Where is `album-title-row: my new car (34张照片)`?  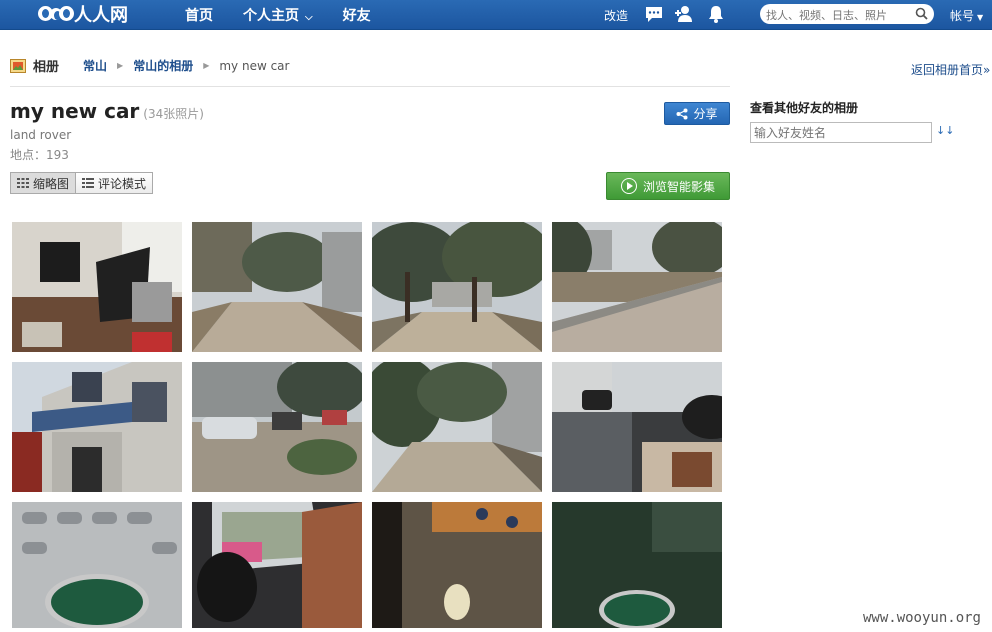 album-title-row: my new car (34张照片) is located at coordinates (107, 111).